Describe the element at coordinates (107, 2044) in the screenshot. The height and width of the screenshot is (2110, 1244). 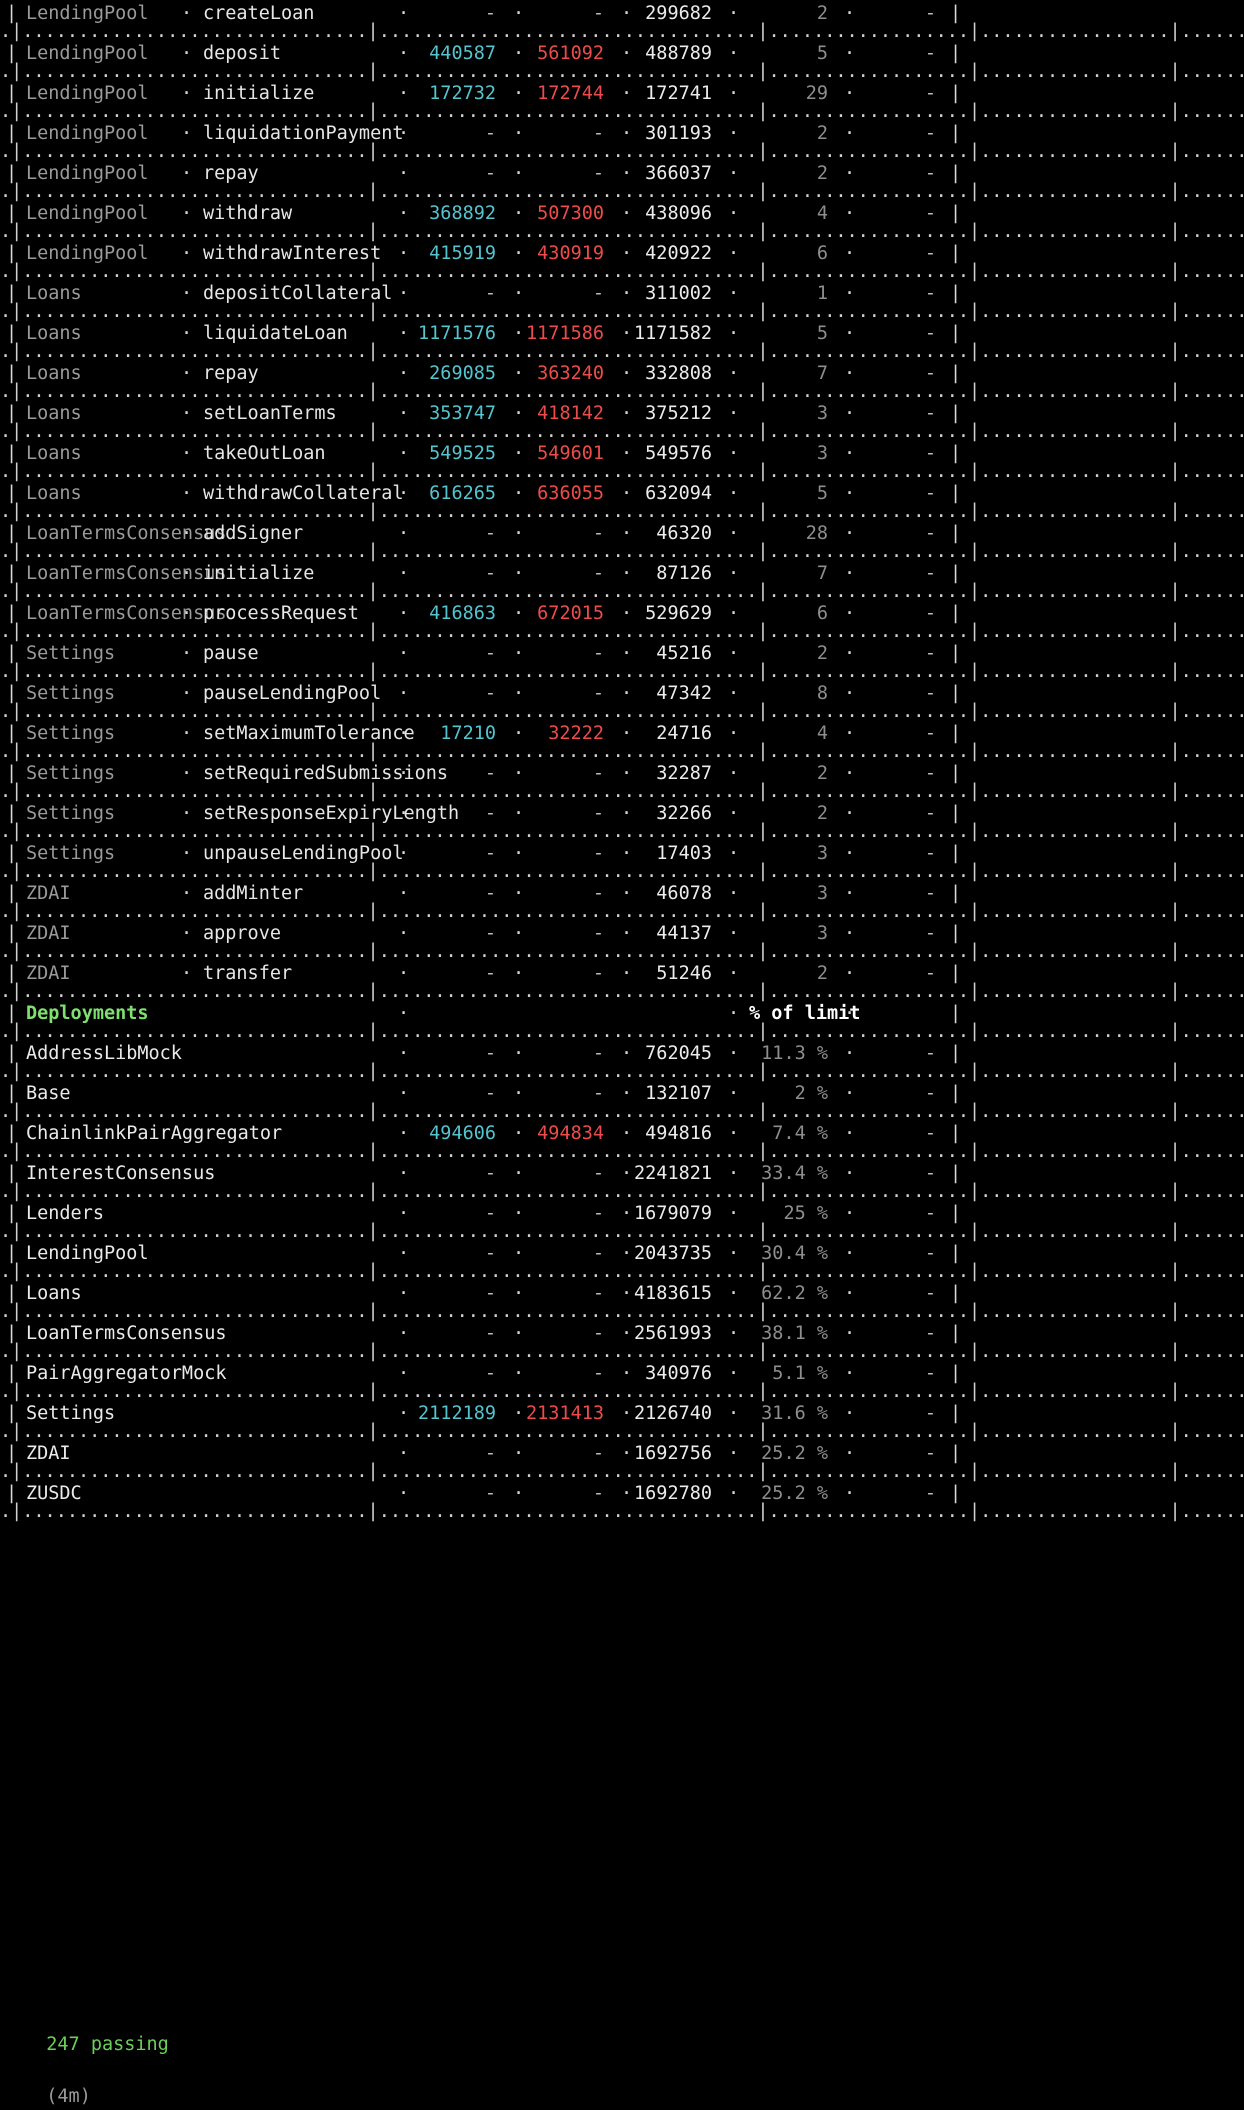
I see `passing-count: 247 passing` at that location.